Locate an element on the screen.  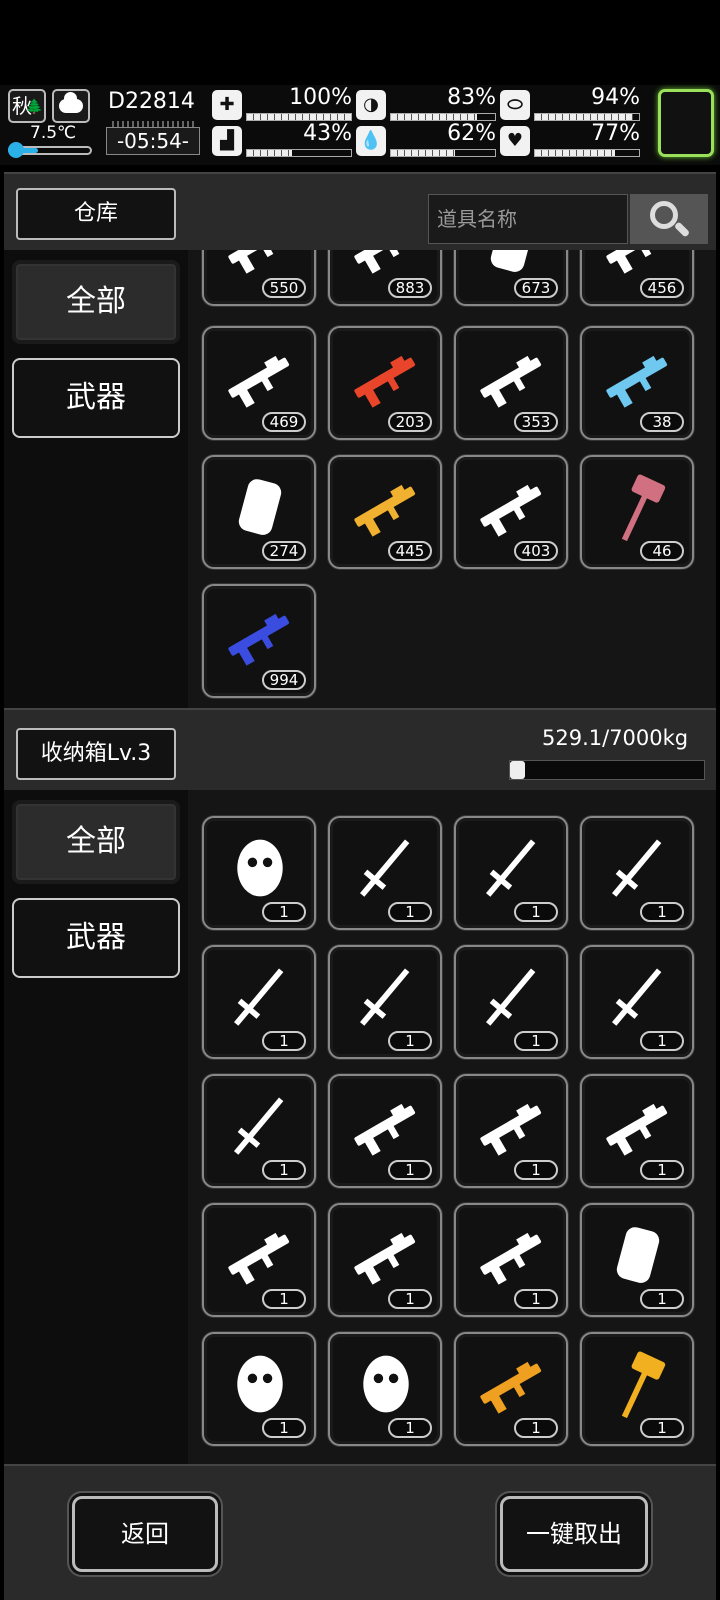
inventory-slot: 994 is located at coordinates (259, 641).